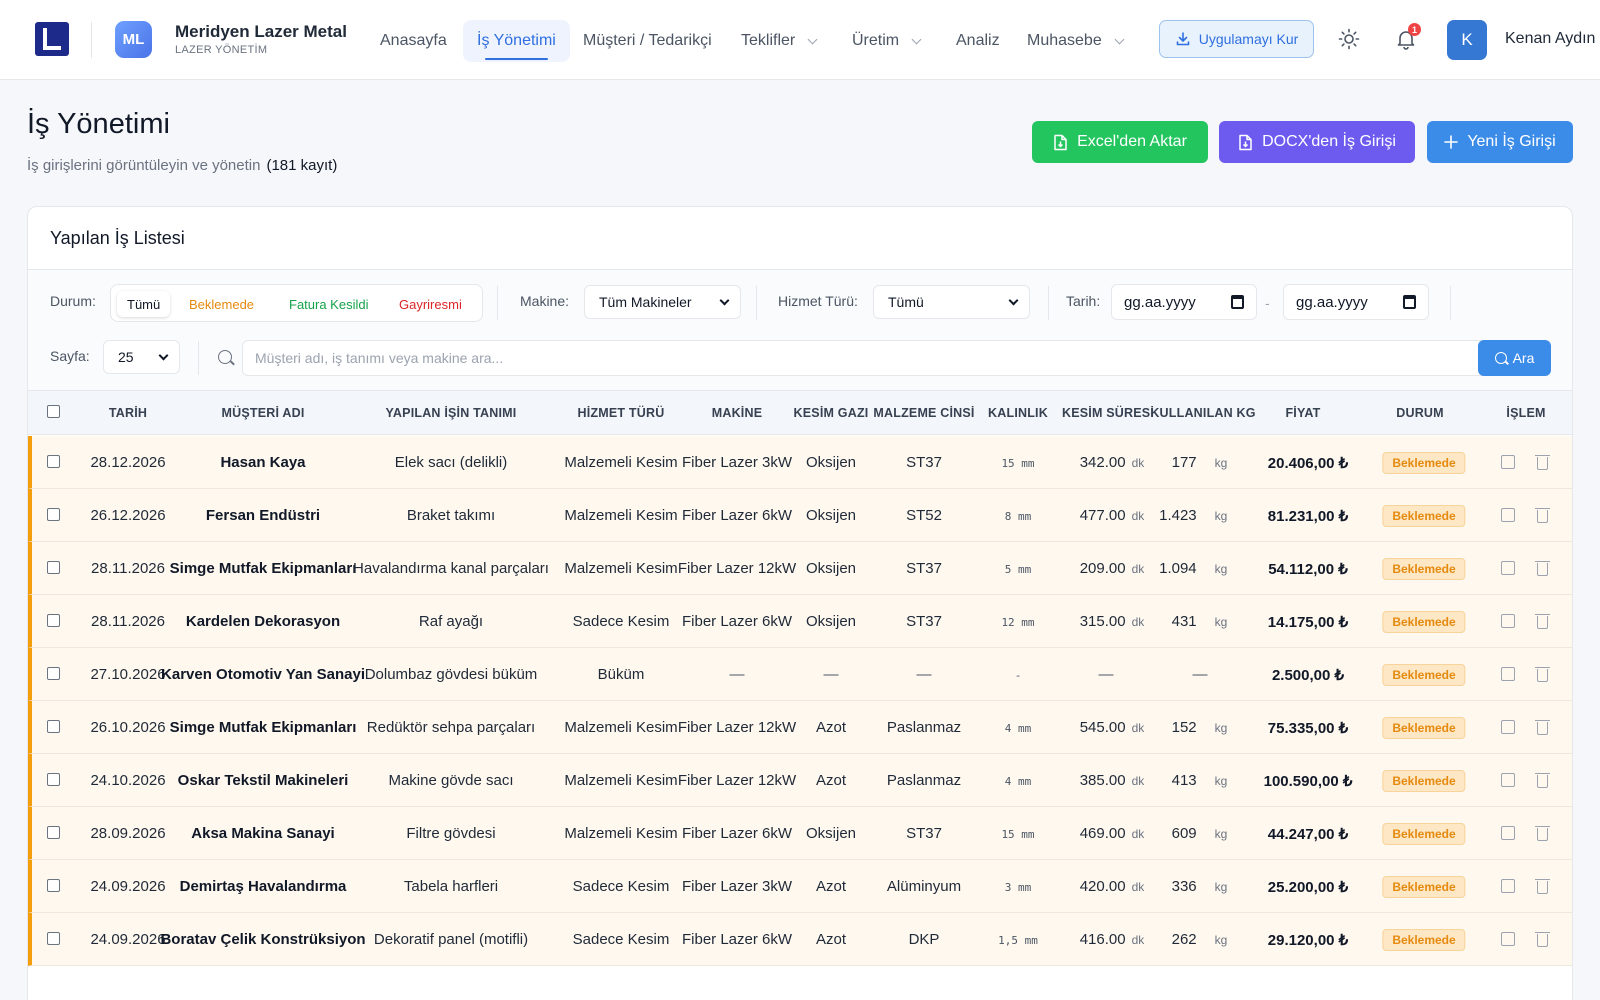  What do you see at coordinates (1236, 39) in the screenshot?
I see `install-app-button: Uygulamayı Kur` at bounding box center [1236, 39].